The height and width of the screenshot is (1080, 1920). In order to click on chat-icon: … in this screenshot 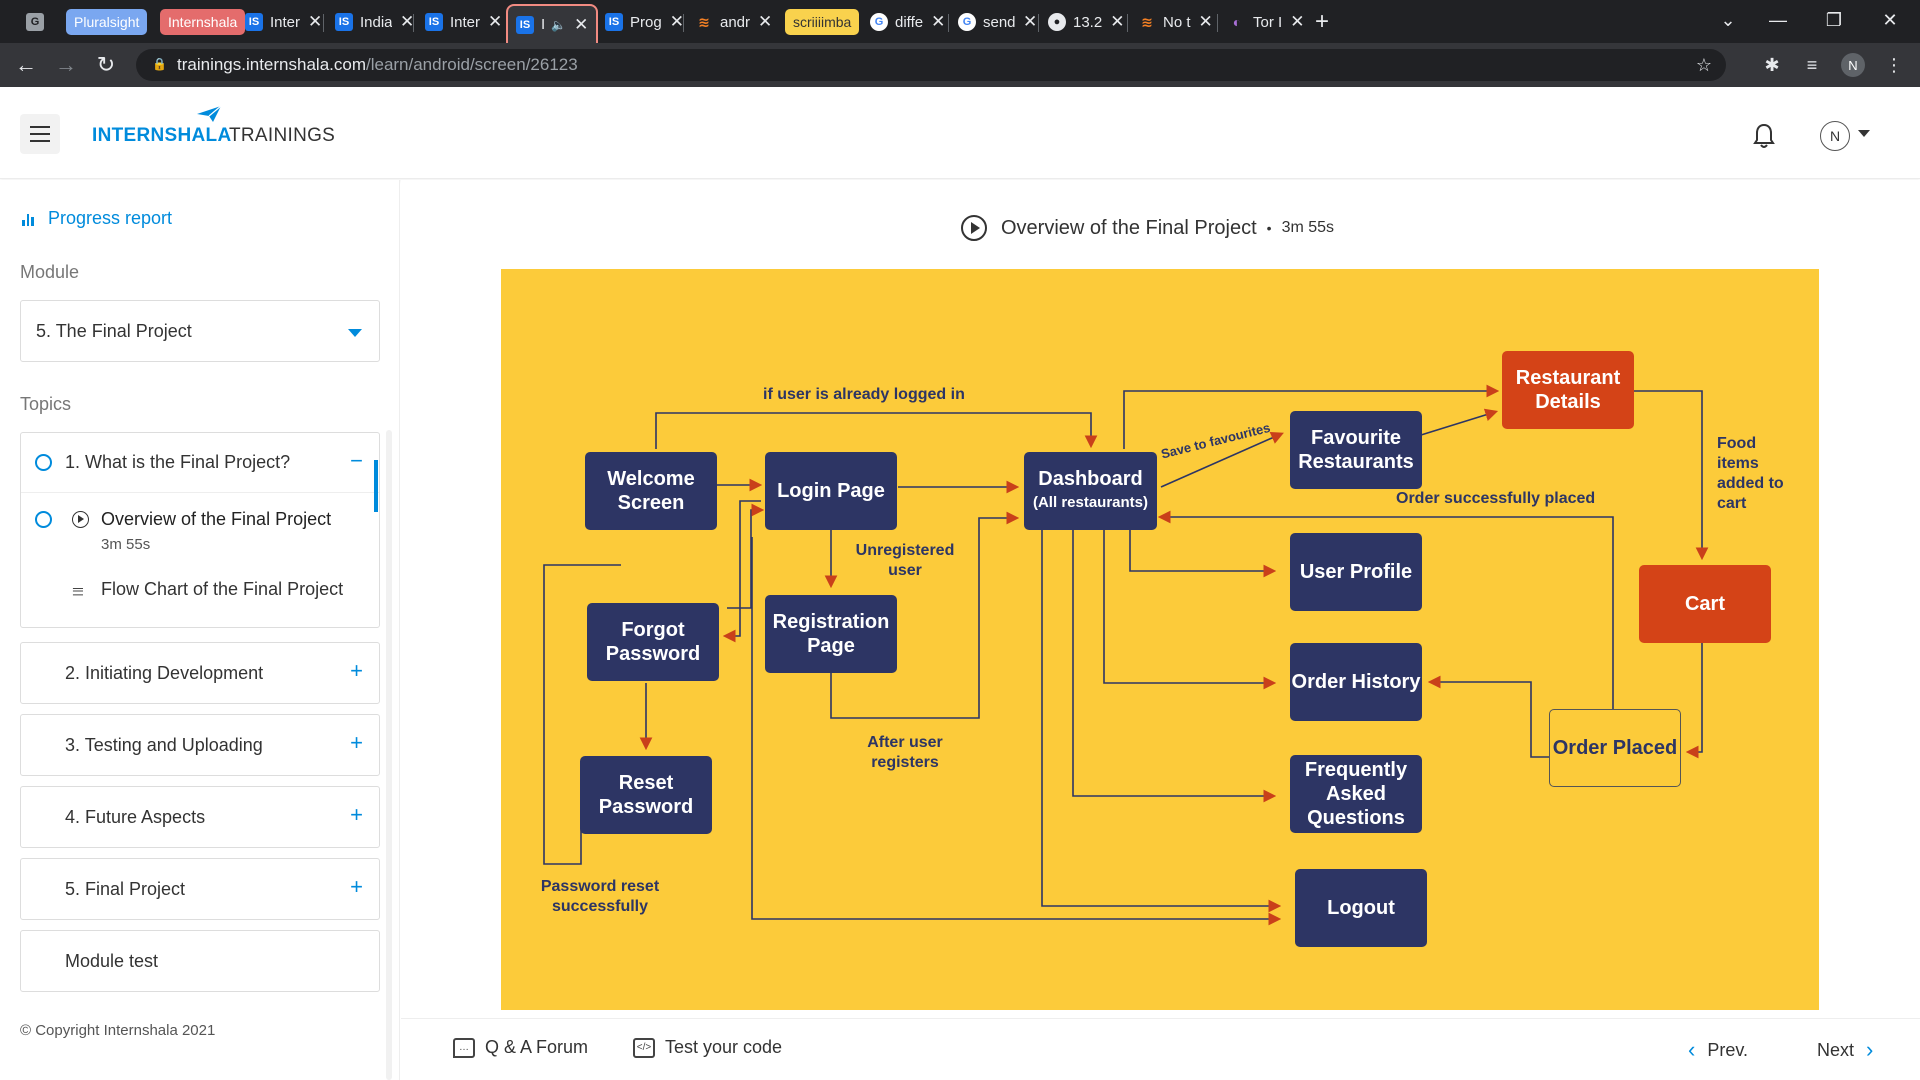, I will do `click(464, 1047)`.